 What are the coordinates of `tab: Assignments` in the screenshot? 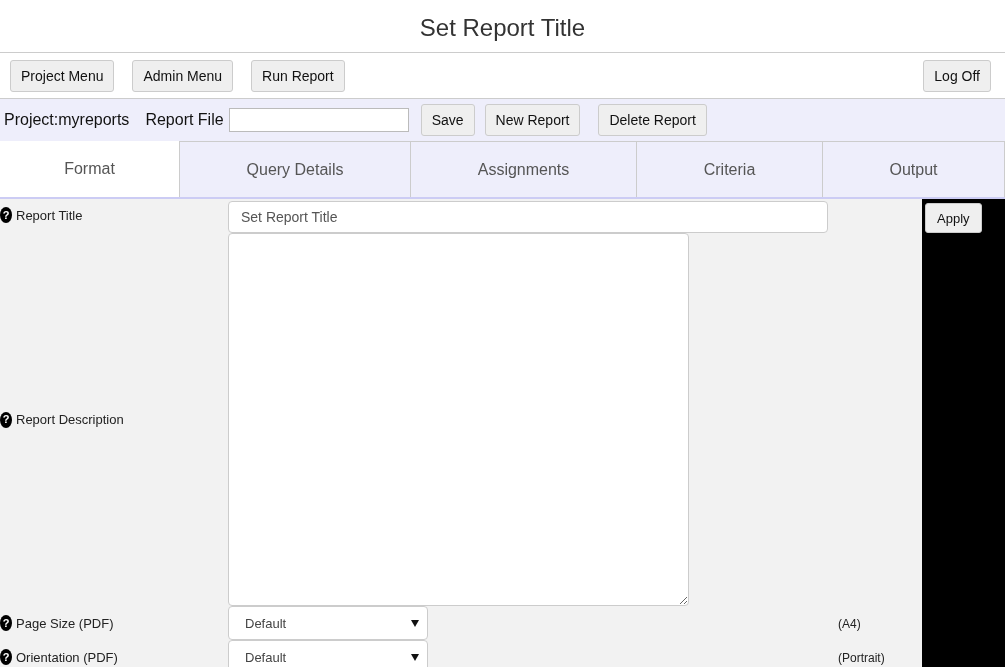 It's located at (523, 169).